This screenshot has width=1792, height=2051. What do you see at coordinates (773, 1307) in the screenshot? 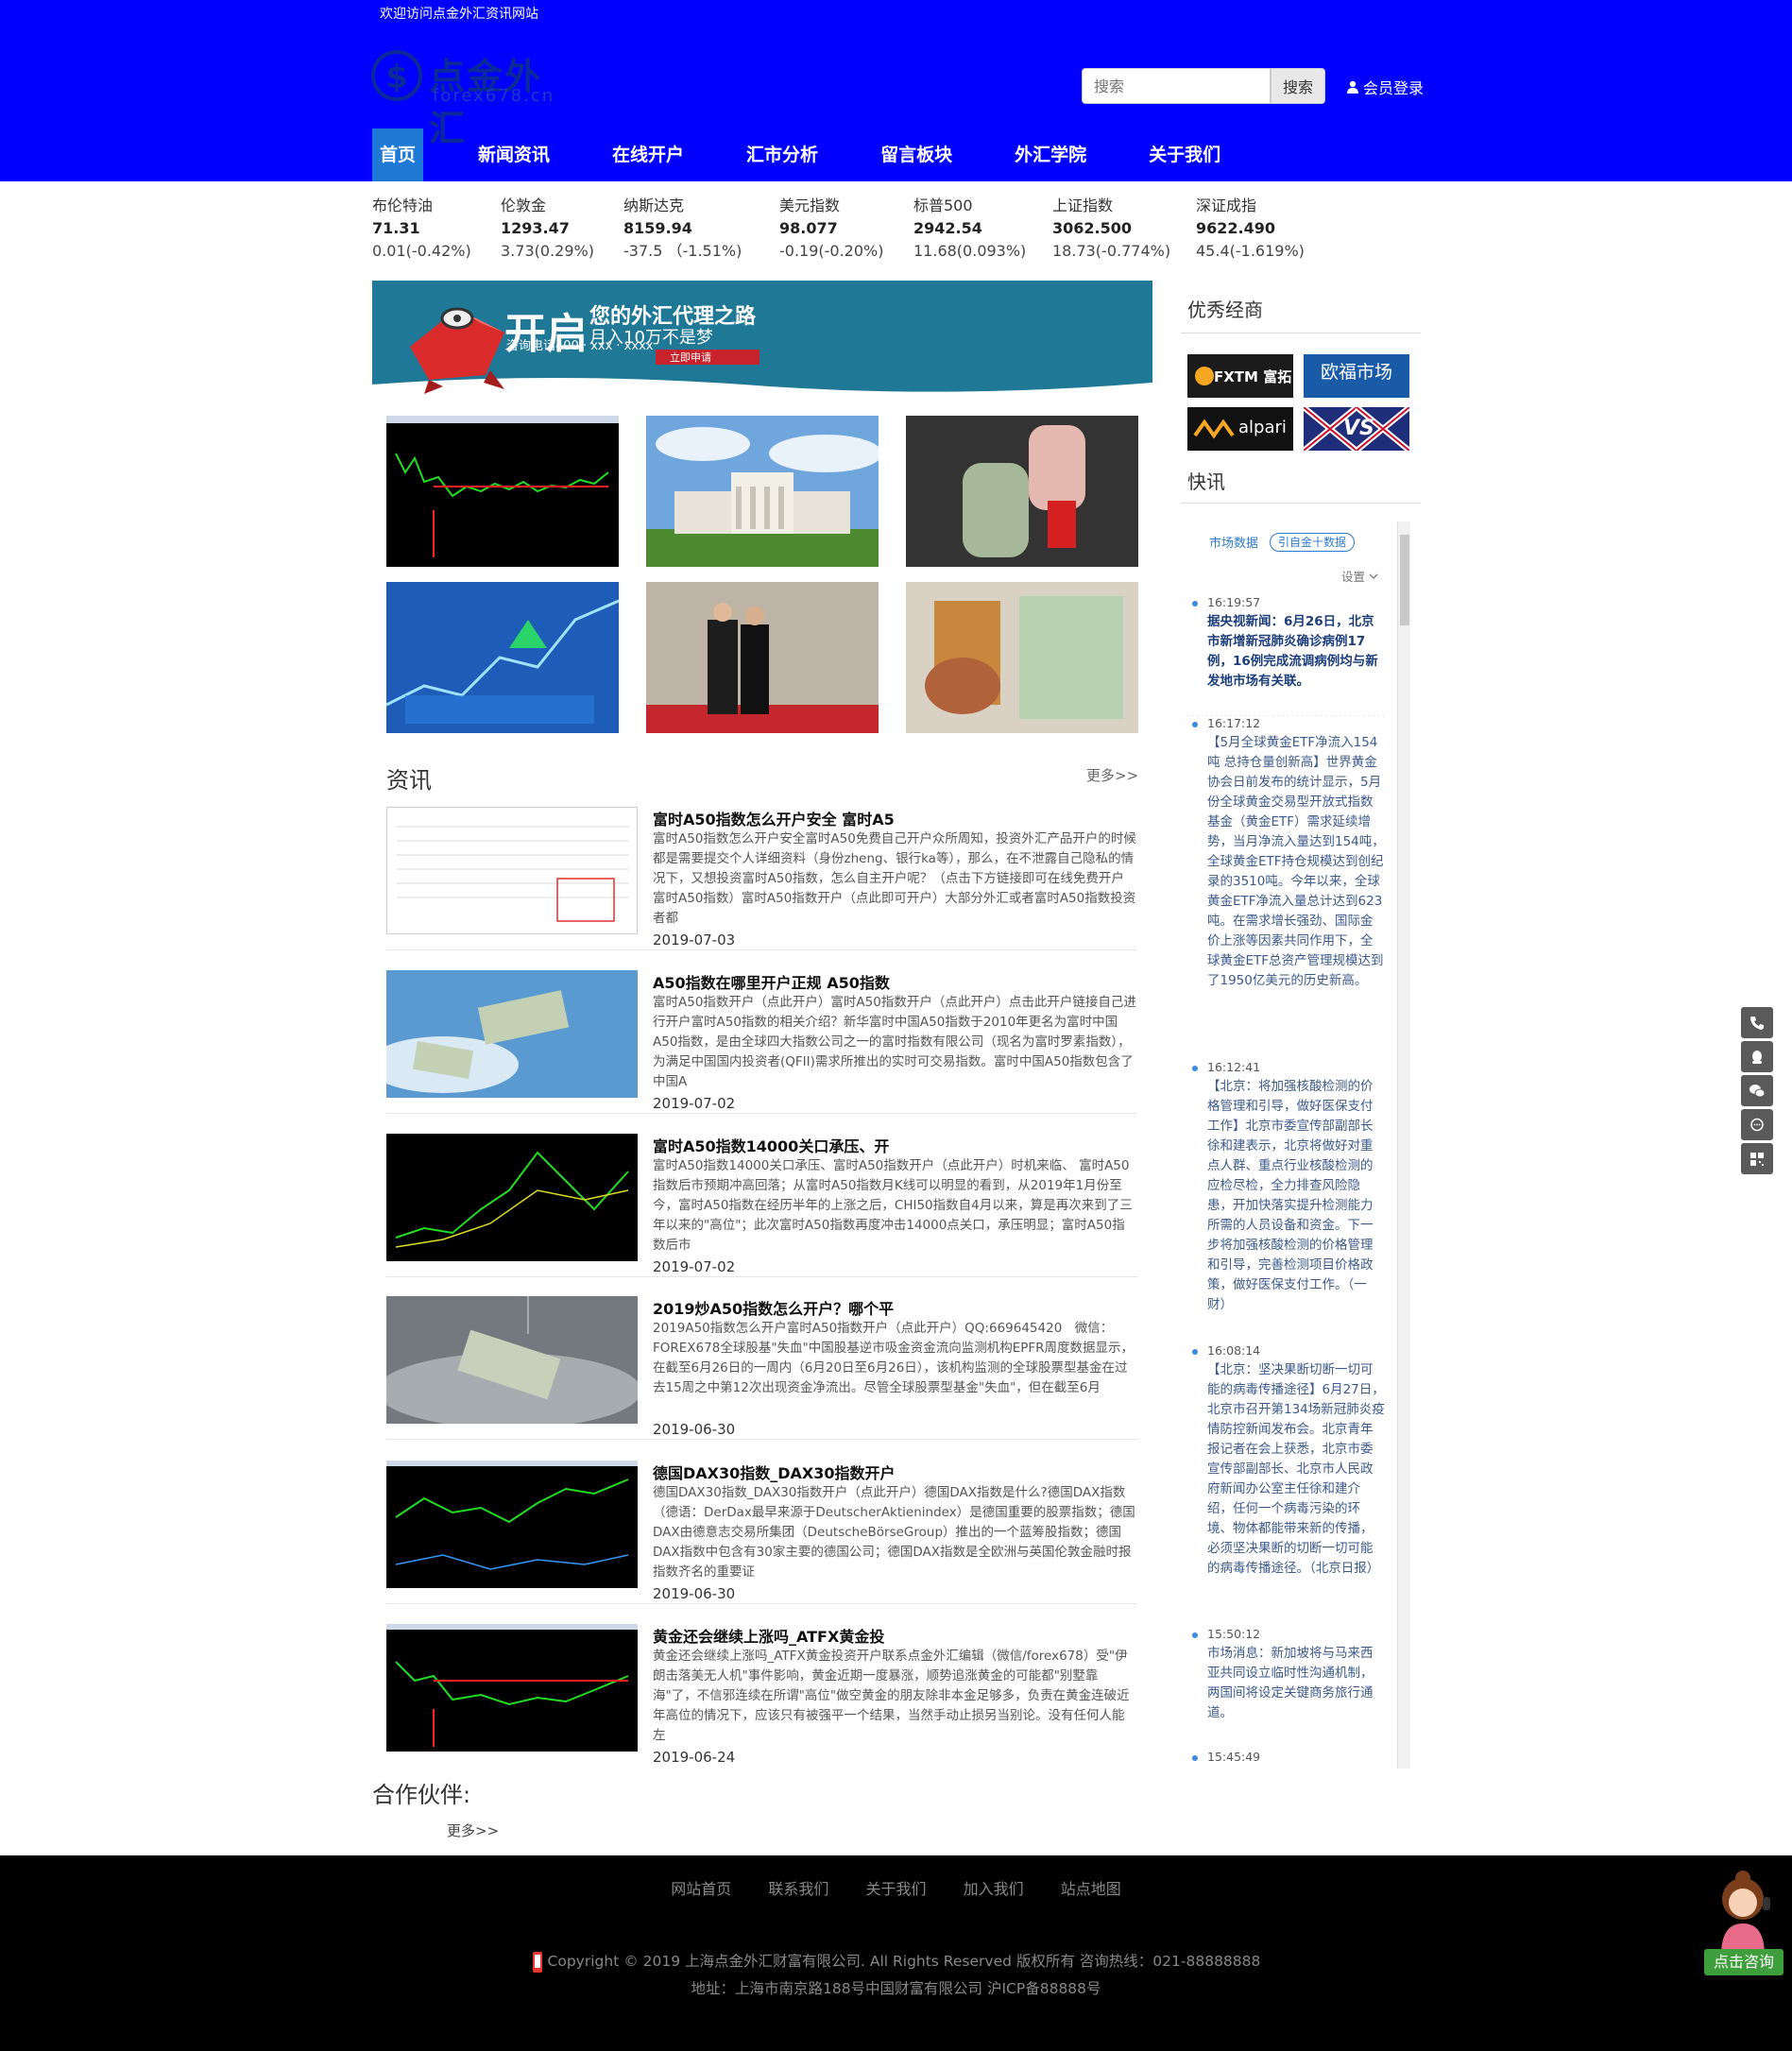
I see `news-title: 2019炒A50指数怎么开户？哪个平` at bounding box center [773, 1307].